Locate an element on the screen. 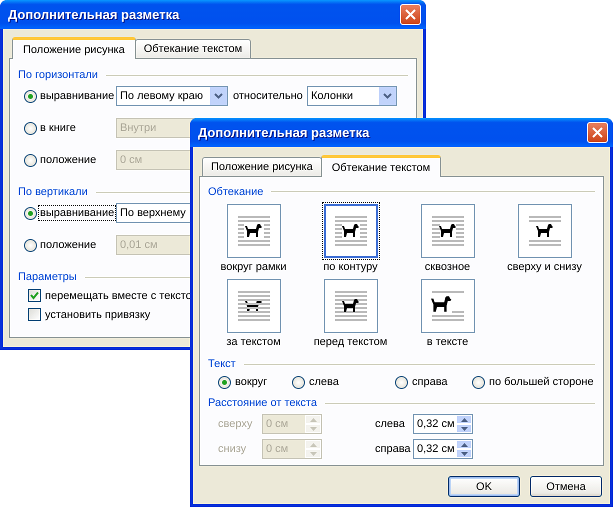 This screenshot has width=615, height=508. group-title: Параметры is located at coordinates (47, 277).